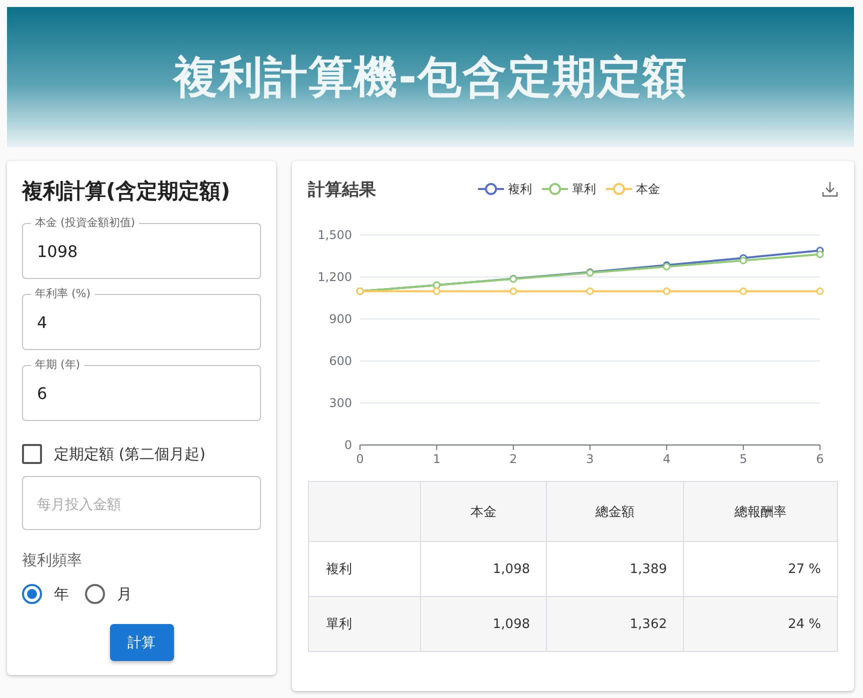  I want to click on radio-option: 月, so click(108, 594).